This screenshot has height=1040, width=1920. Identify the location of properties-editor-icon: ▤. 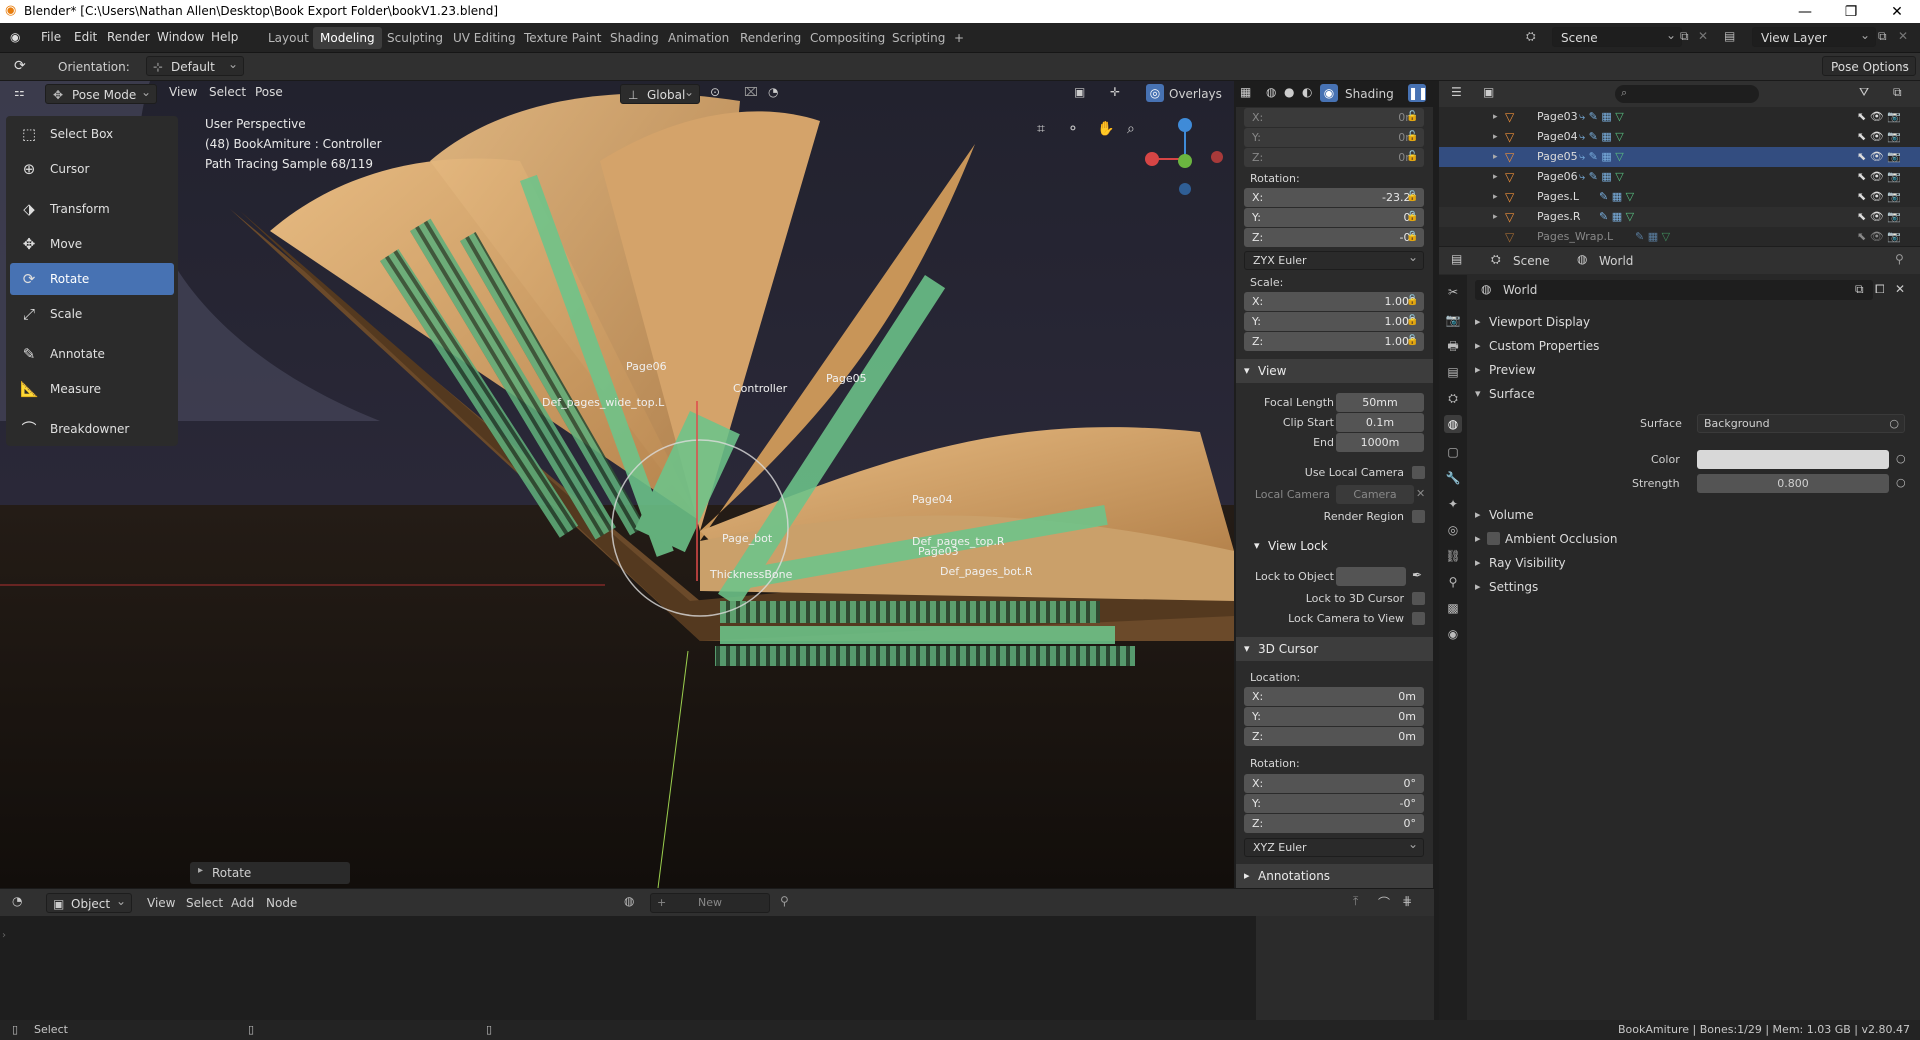
(1456, 259).